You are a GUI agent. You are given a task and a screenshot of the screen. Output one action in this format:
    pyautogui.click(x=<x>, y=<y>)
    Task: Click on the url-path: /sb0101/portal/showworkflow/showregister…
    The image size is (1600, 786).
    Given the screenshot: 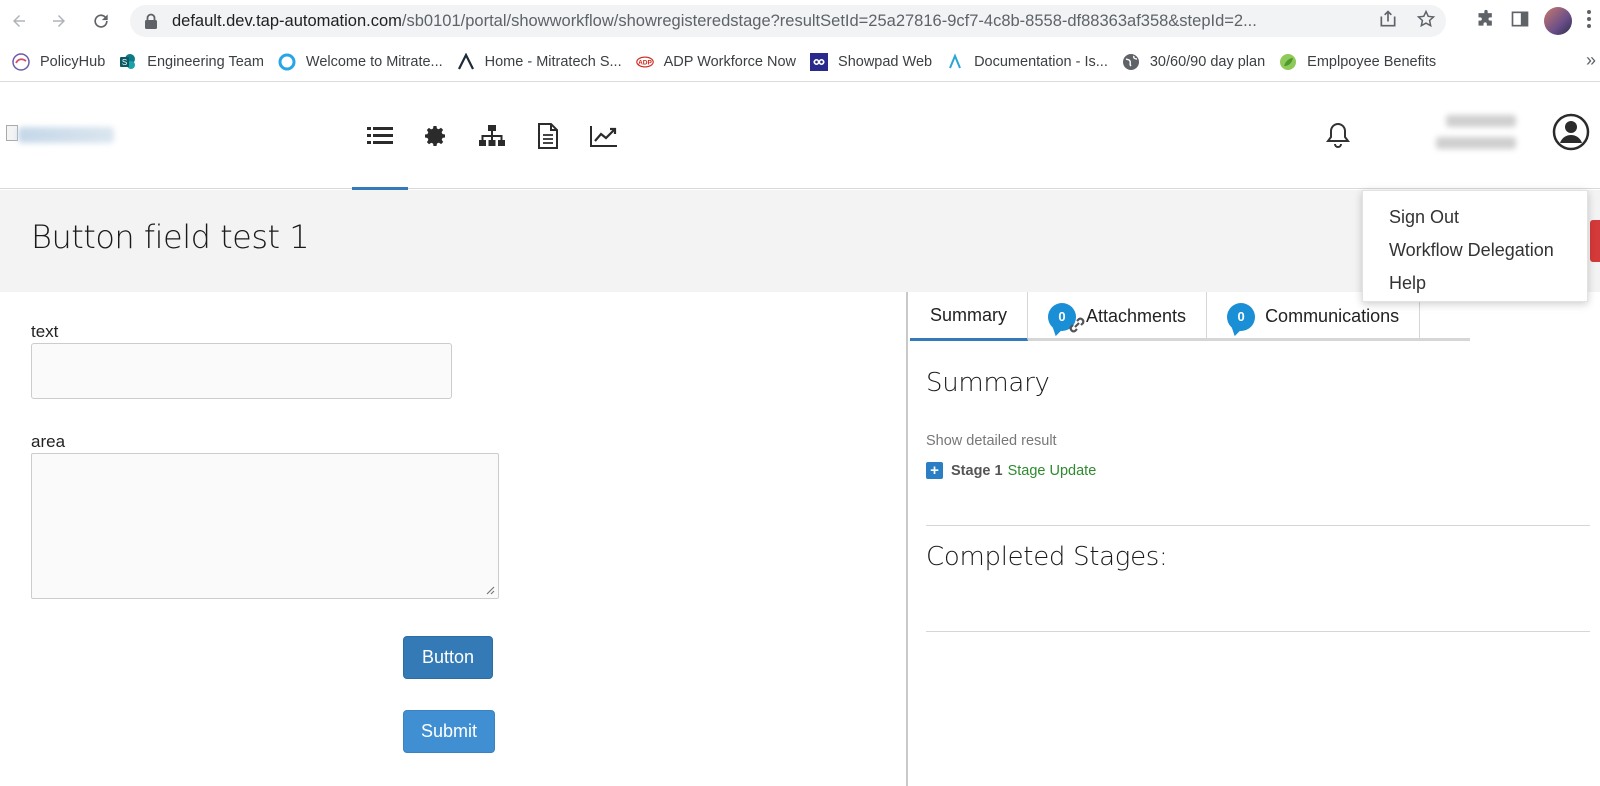 What is the action you would take?
    pyautogui.click(x=829, y=20)
    